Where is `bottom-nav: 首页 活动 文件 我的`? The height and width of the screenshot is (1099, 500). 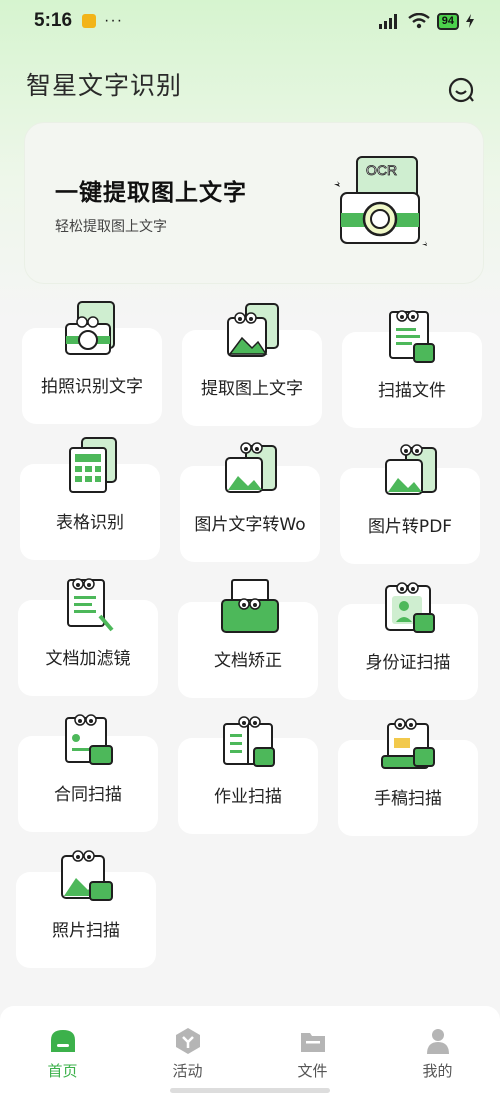
bottom-nav: 首页 活动 文件 我的 is located at coordinates (250, 1052).